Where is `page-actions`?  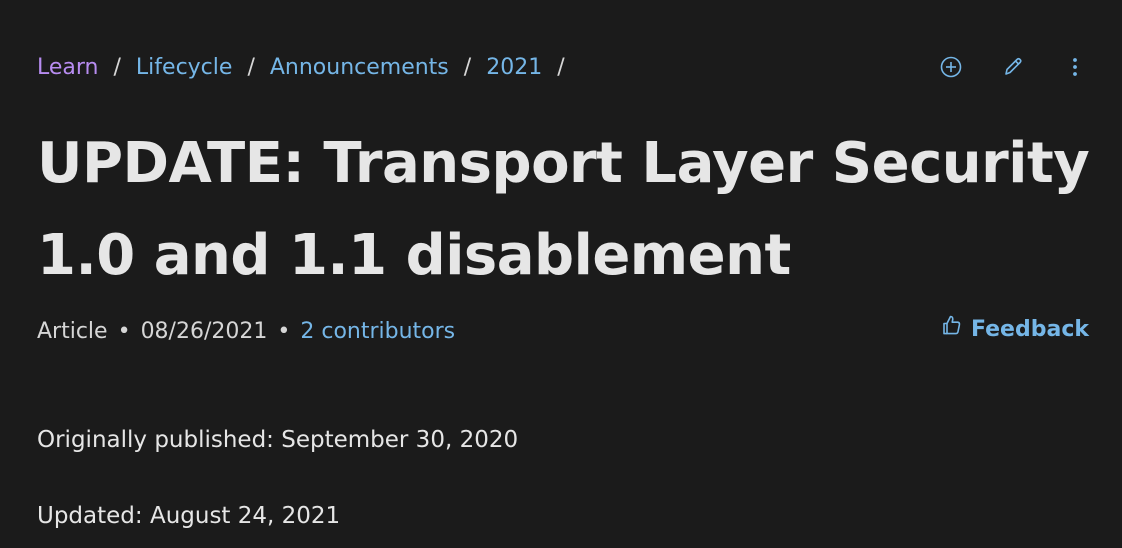 page-actions is located at coordinates (999, 67).